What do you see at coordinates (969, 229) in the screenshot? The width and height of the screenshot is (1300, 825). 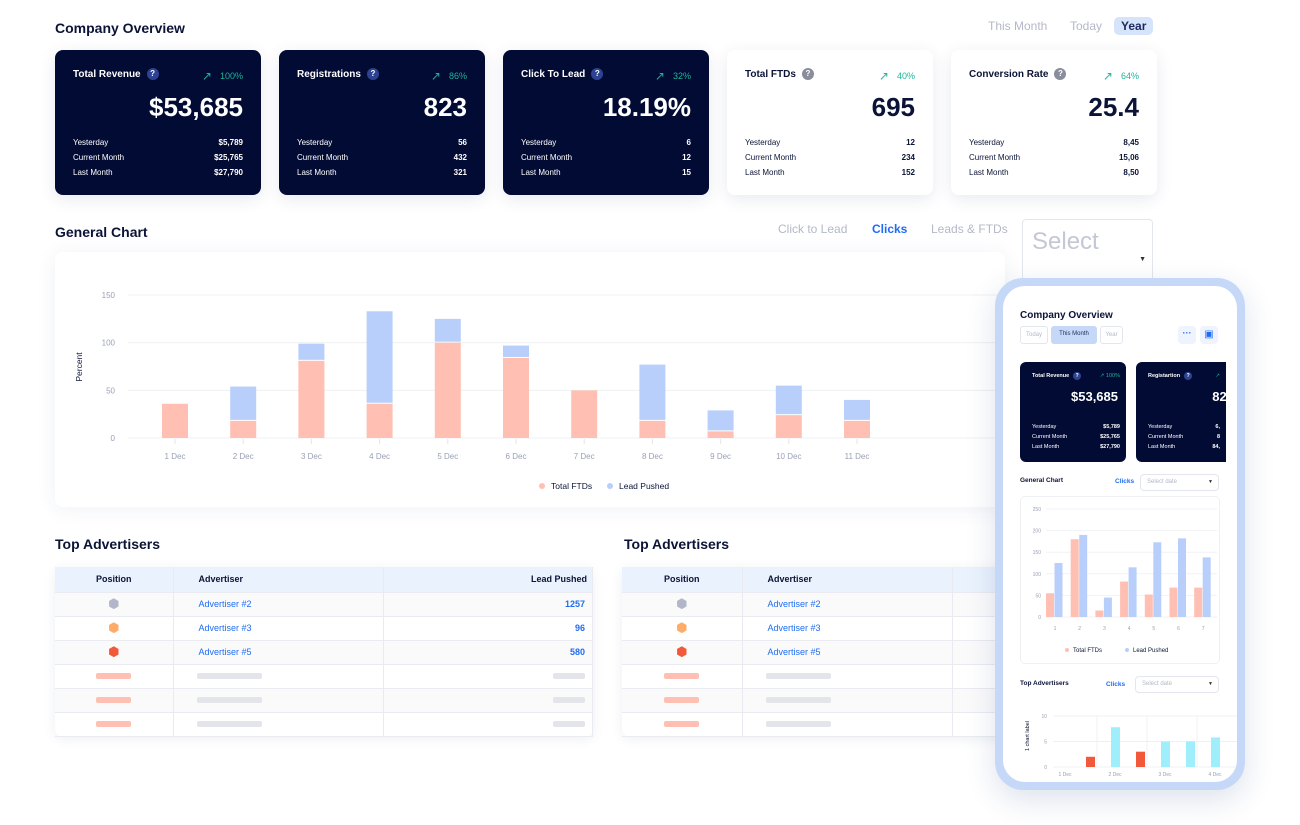 I see `tab-leads-ftds: Leads & FTDs` at bounding box center [969, 229].